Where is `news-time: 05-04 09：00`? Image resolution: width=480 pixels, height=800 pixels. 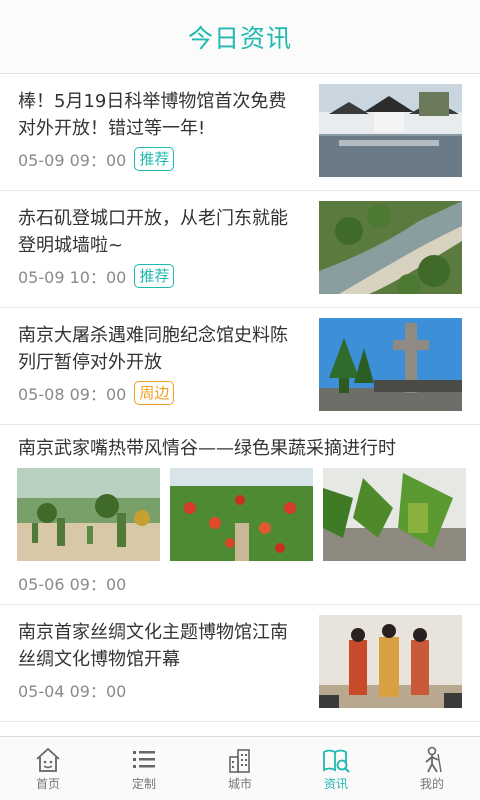
news-time: 05-04 09：00 is located at coordinates (72, 691).